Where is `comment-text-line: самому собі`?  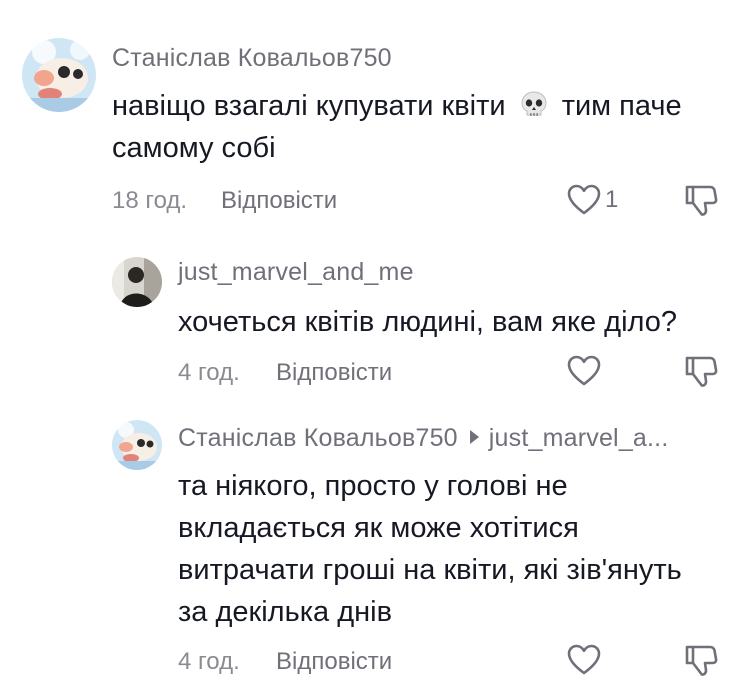 comment-text-line: самому собі is located at coordinates (194, 148).